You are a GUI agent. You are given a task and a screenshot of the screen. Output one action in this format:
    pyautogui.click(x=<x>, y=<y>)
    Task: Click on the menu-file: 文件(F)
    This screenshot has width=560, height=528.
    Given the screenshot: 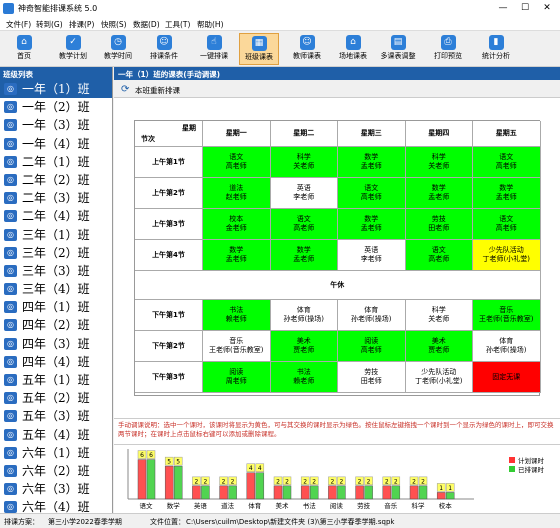 What is the action you would take?
    pyautogui.click(x=18, y=24)
    